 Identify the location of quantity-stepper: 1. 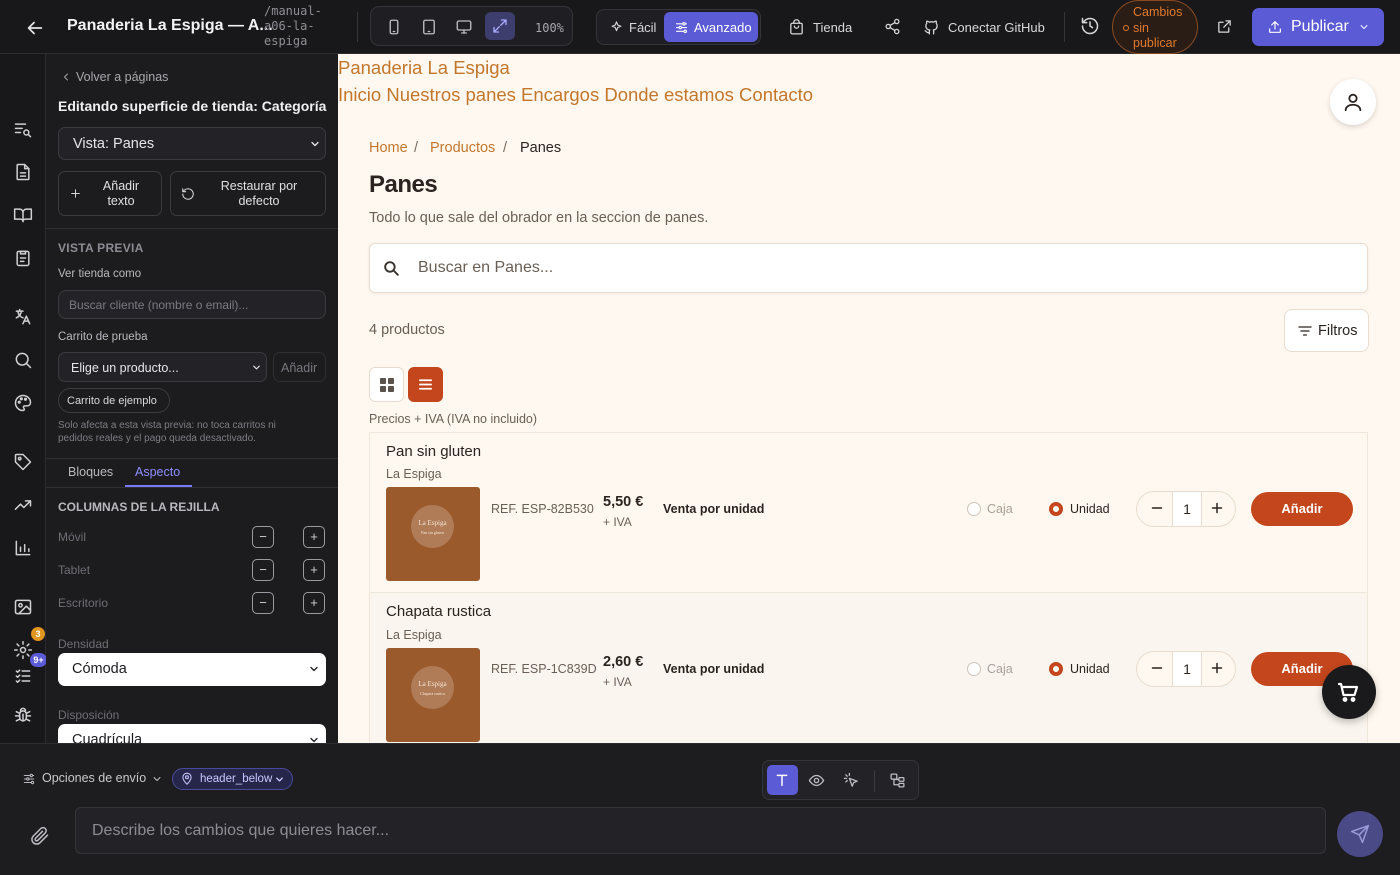
(1186, 509).